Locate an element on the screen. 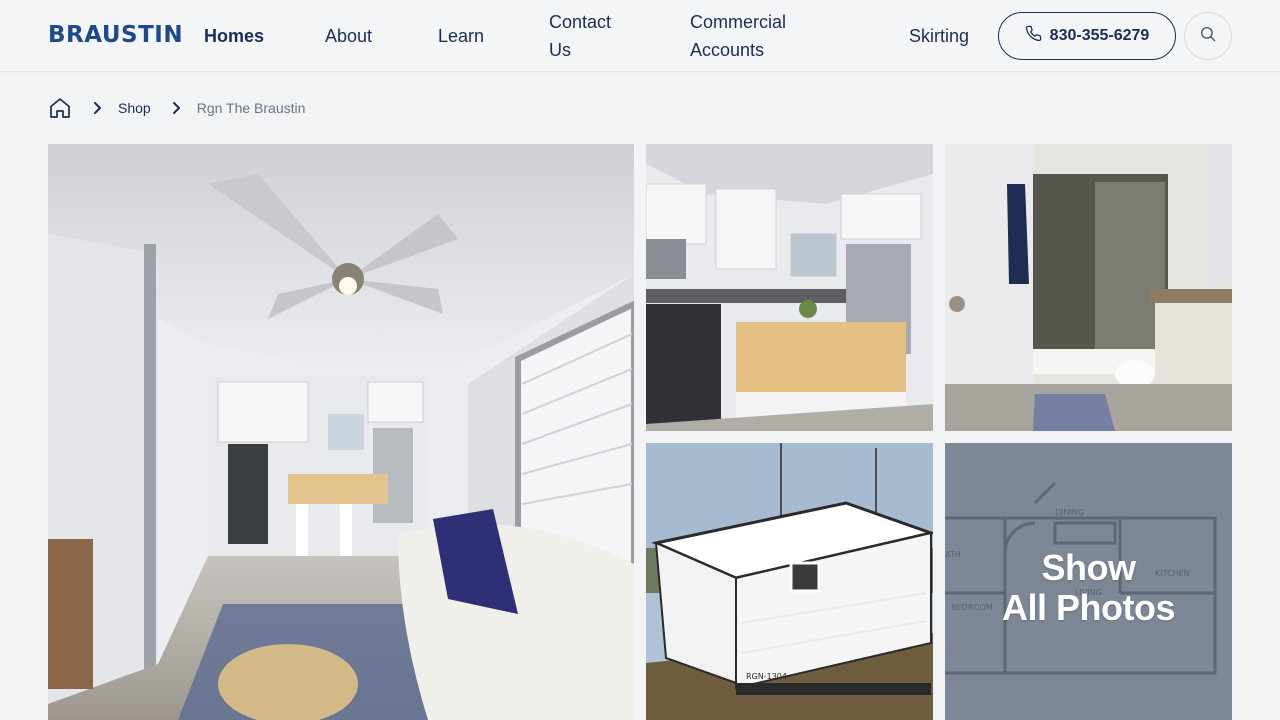  show-all-line1: Show is located at coordinates (1089, 567).